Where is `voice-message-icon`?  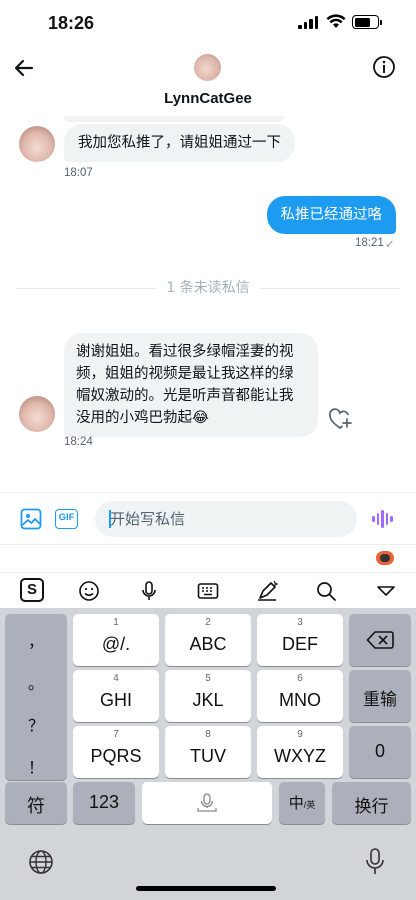 voice-message-icon is located at coordinates (383, 519).